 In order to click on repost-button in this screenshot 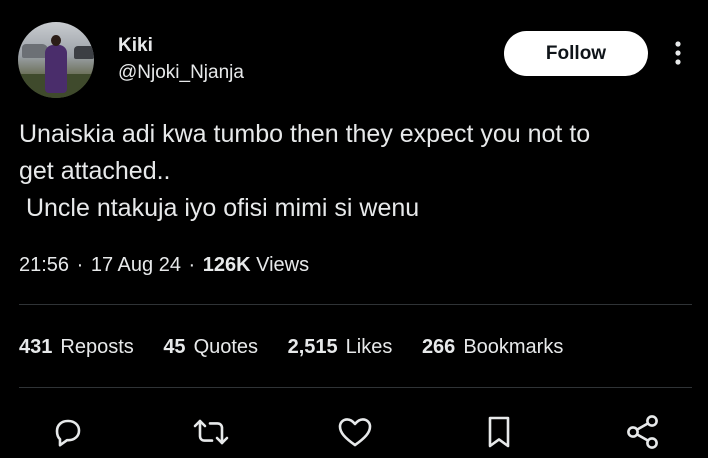, I will do `click(211, 432)`.